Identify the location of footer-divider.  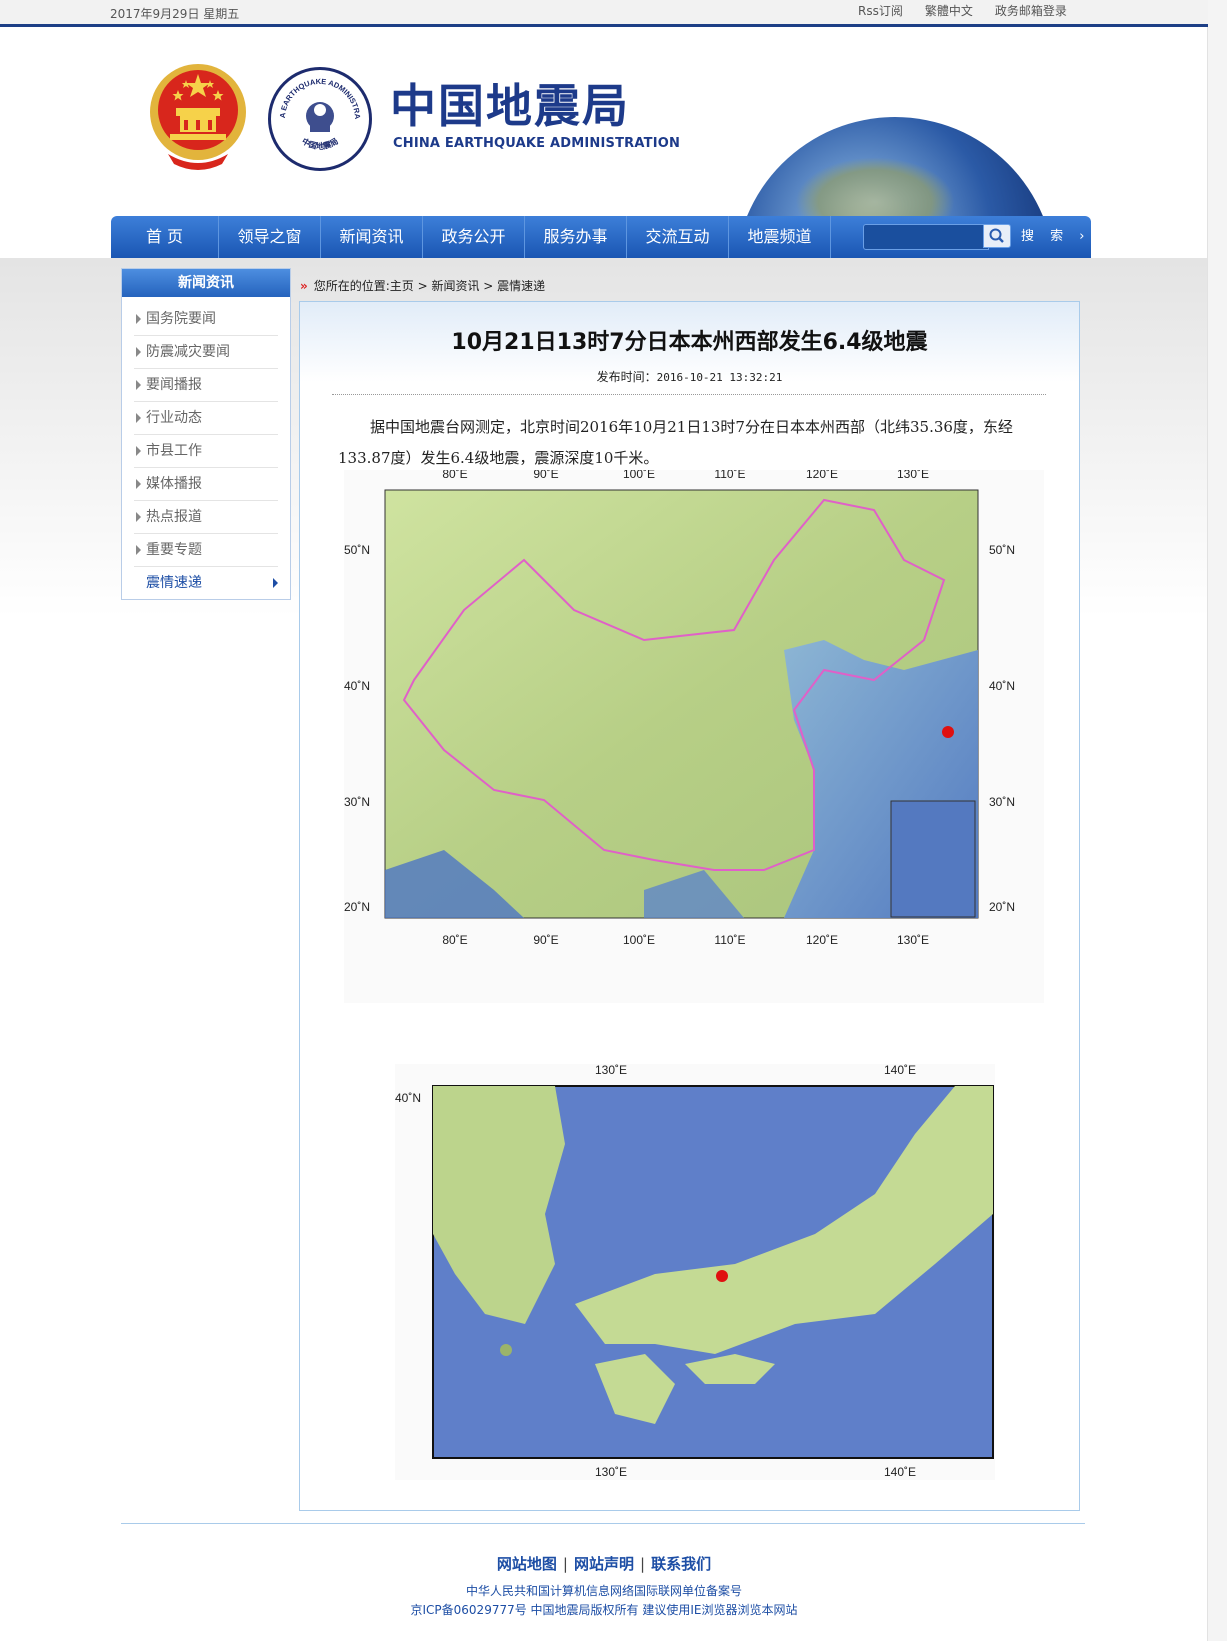
(603, 1523).